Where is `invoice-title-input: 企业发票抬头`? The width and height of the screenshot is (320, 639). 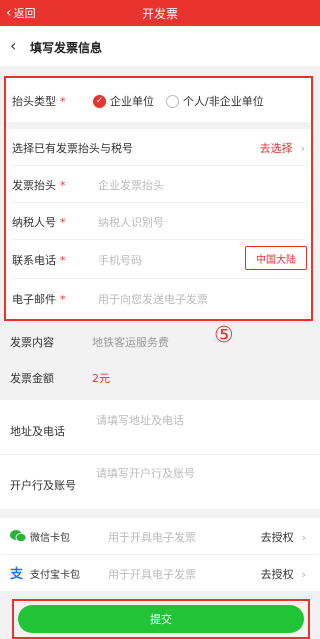 invoice-title-input: 企业发票抬头 is located at coordinates (131, 185).